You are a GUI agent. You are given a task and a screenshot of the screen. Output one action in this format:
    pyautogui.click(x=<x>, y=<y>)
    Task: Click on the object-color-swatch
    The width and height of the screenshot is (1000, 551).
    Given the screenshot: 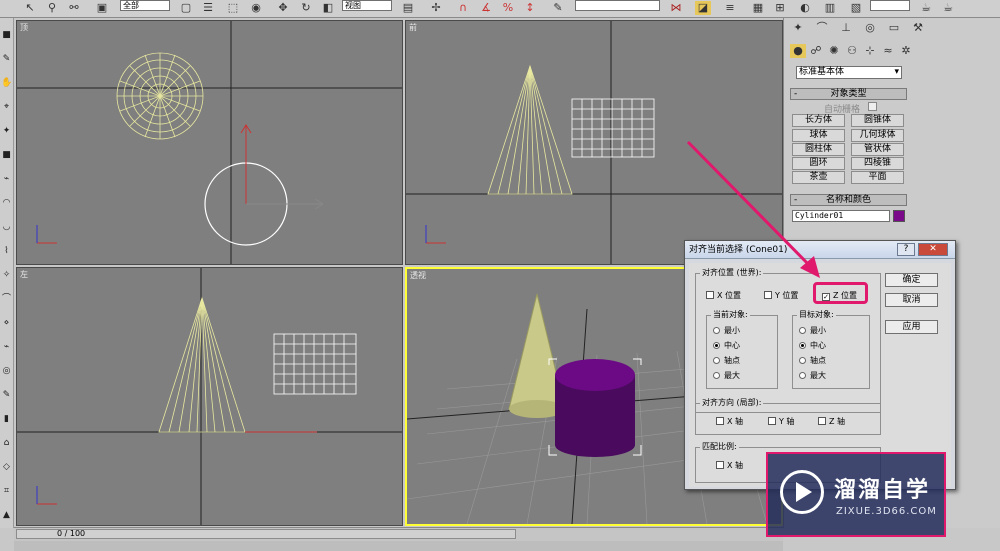 What is the action you would take?
    pyautogui.click(x=899, y=216)
    